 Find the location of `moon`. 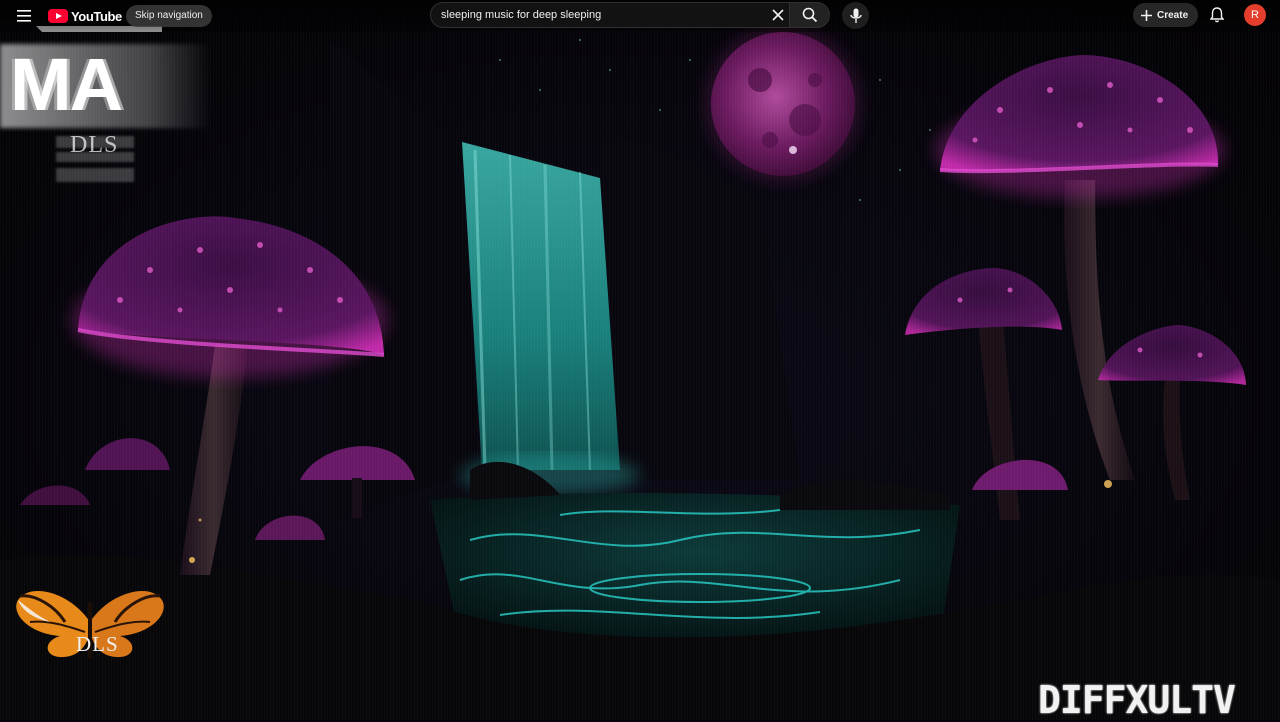

moon is located at coordinates (783, 104).